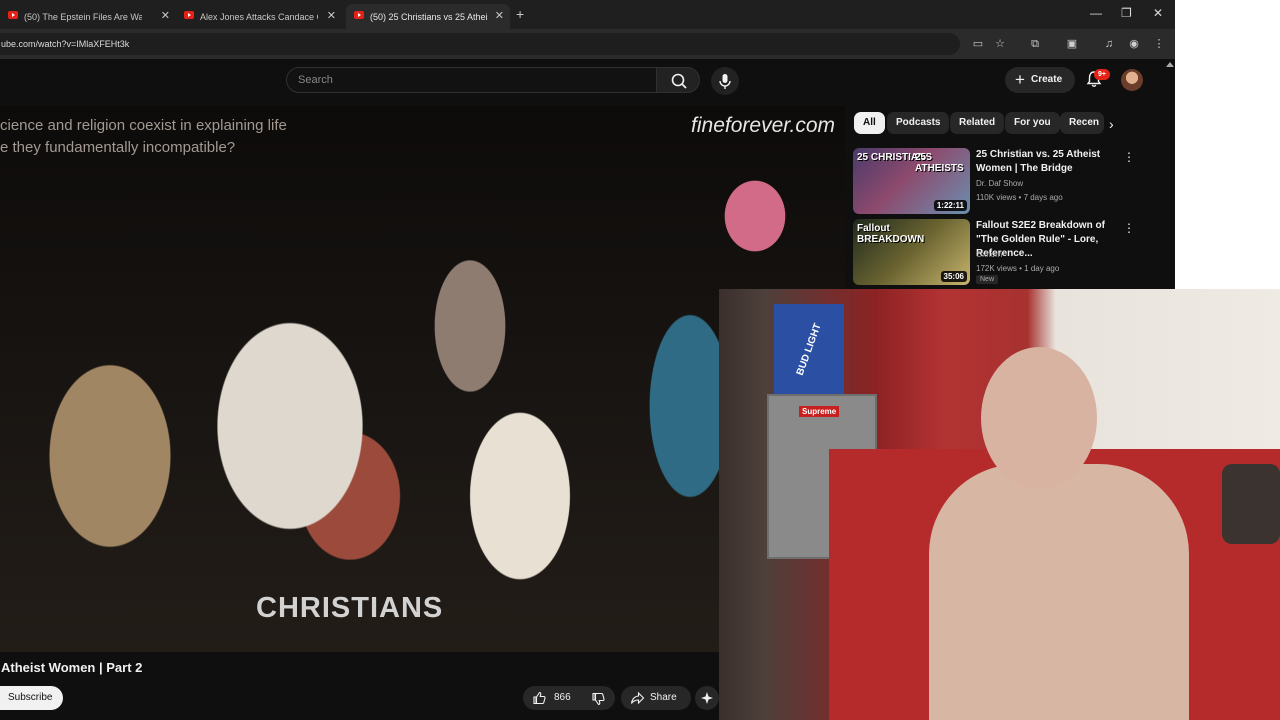  What do you see at coordinates (83, 16) in the screenshot?
I see `tab-label: (50) The Epstein Files Are Way W` at bounding box center [83, 16].